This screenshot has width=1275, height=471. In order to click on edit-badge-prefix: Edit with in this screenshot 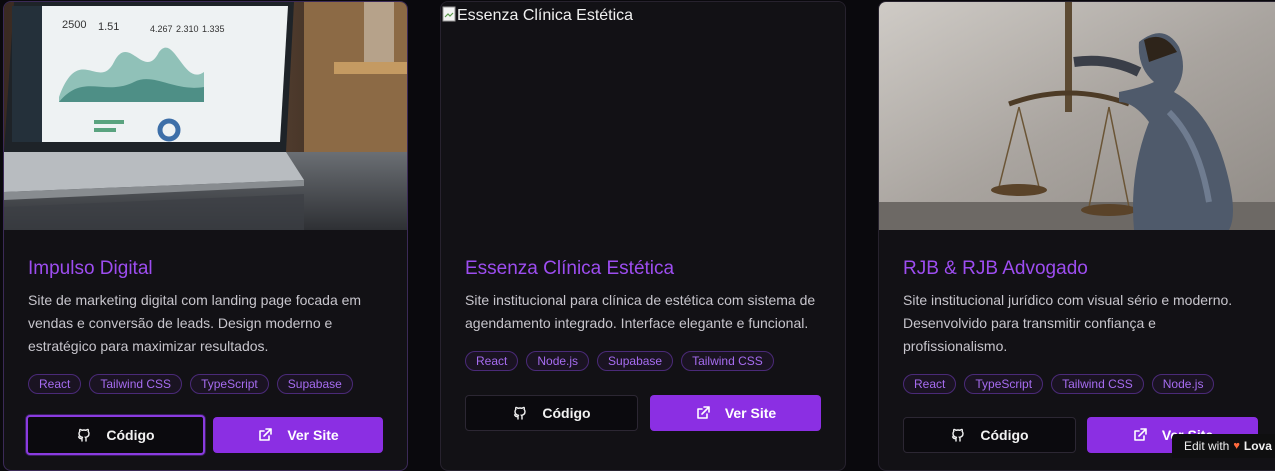, I will do `click(1207, 446)`.